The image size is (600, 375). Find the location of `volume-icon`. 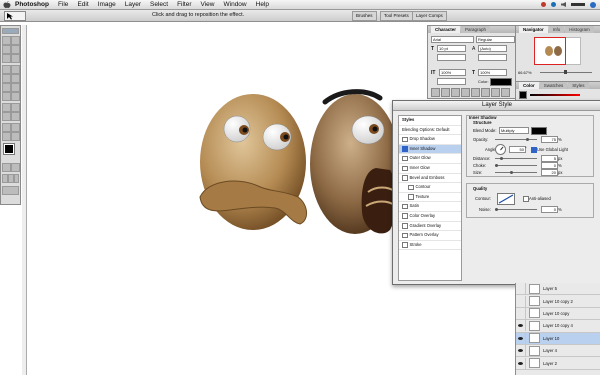

volume-icon is located at coordinates (563, 4).